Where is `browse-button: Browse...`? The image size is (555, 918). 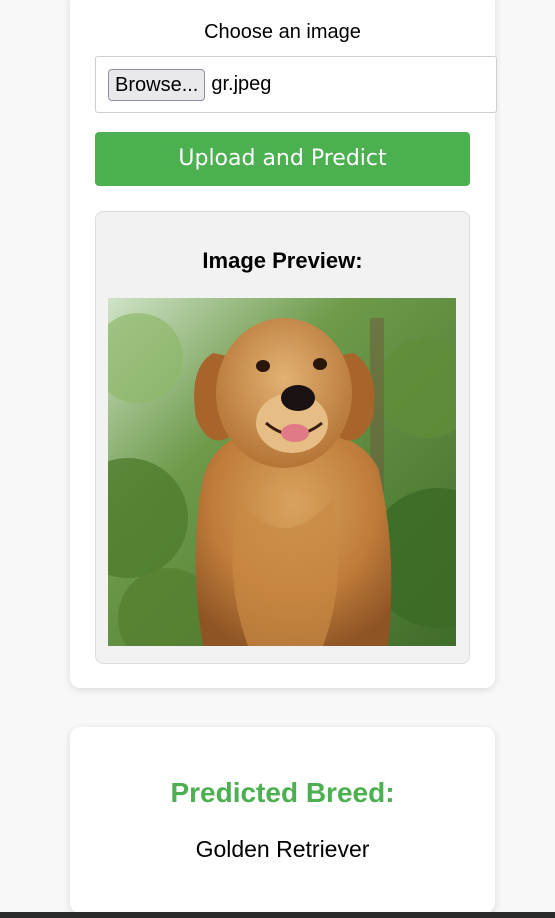
browse-button: Browse... is located at coordinates (157, 84).